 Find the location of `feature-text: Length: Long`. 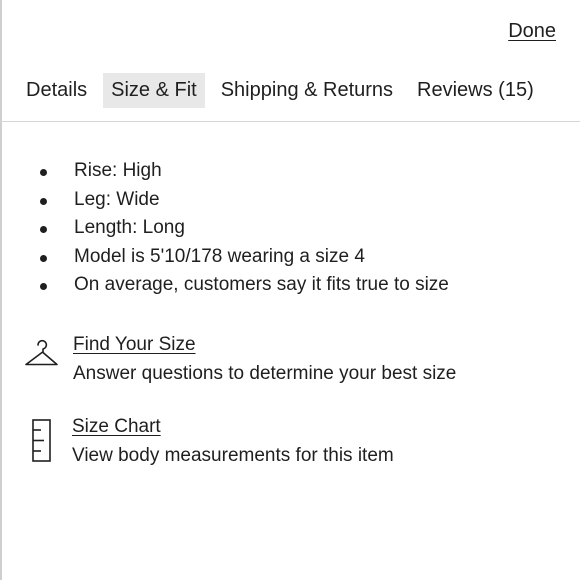

feature-text: Length: Long is located at coordinates (129, 227).